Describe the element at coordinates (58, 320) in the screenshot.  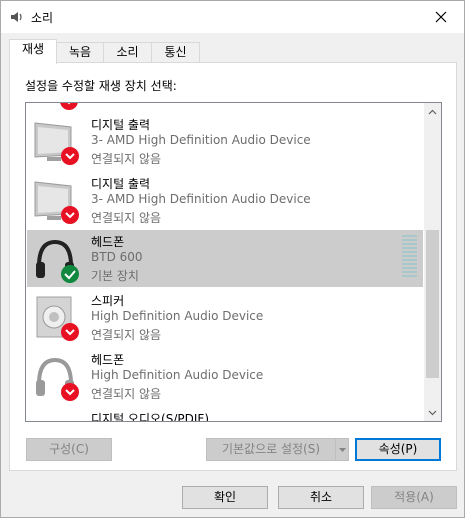
I see `speaker-icon` at that location.